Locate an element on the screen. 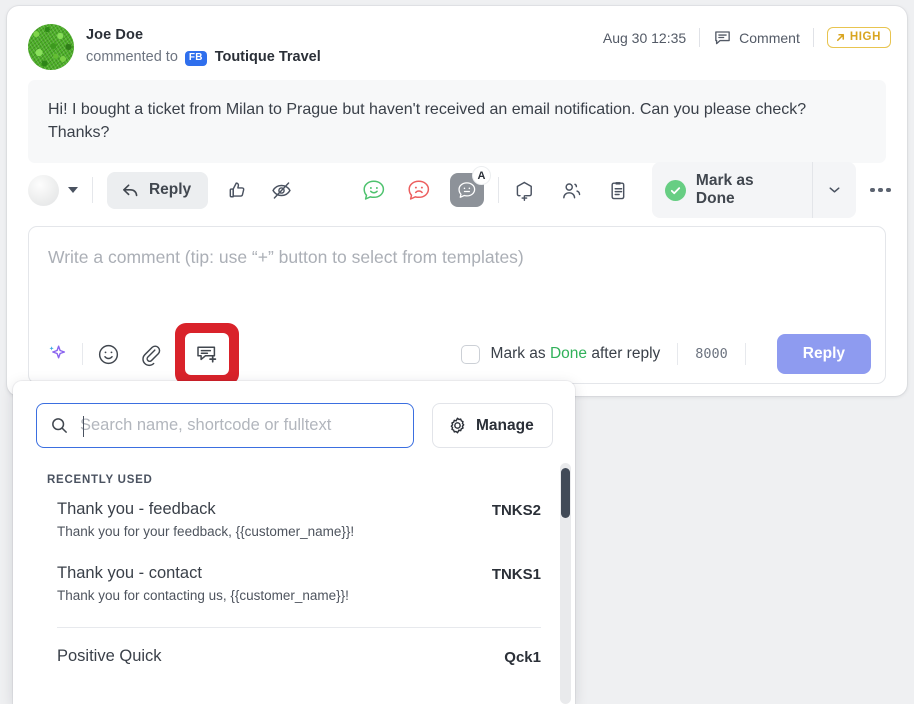 The image size is (914, 704). composer-tools is located at coordinates (134, 354).